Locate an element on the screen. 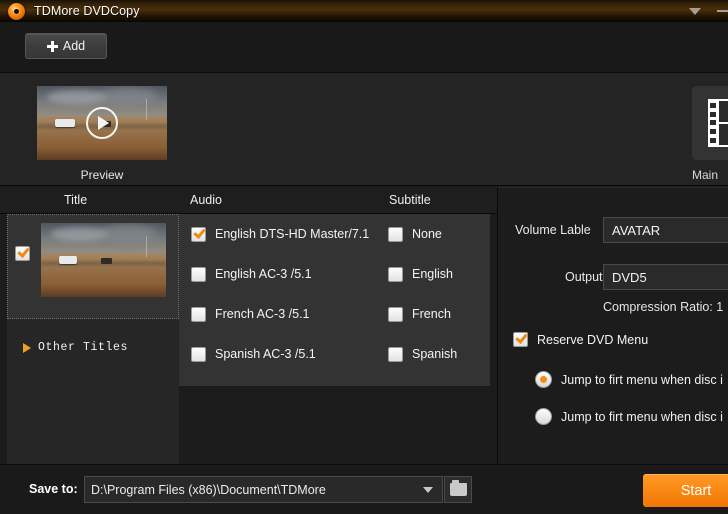 Image resolution: width=728 pixels, height=514 pixels. title-row-checkbox is located at coordinates (22, 253).